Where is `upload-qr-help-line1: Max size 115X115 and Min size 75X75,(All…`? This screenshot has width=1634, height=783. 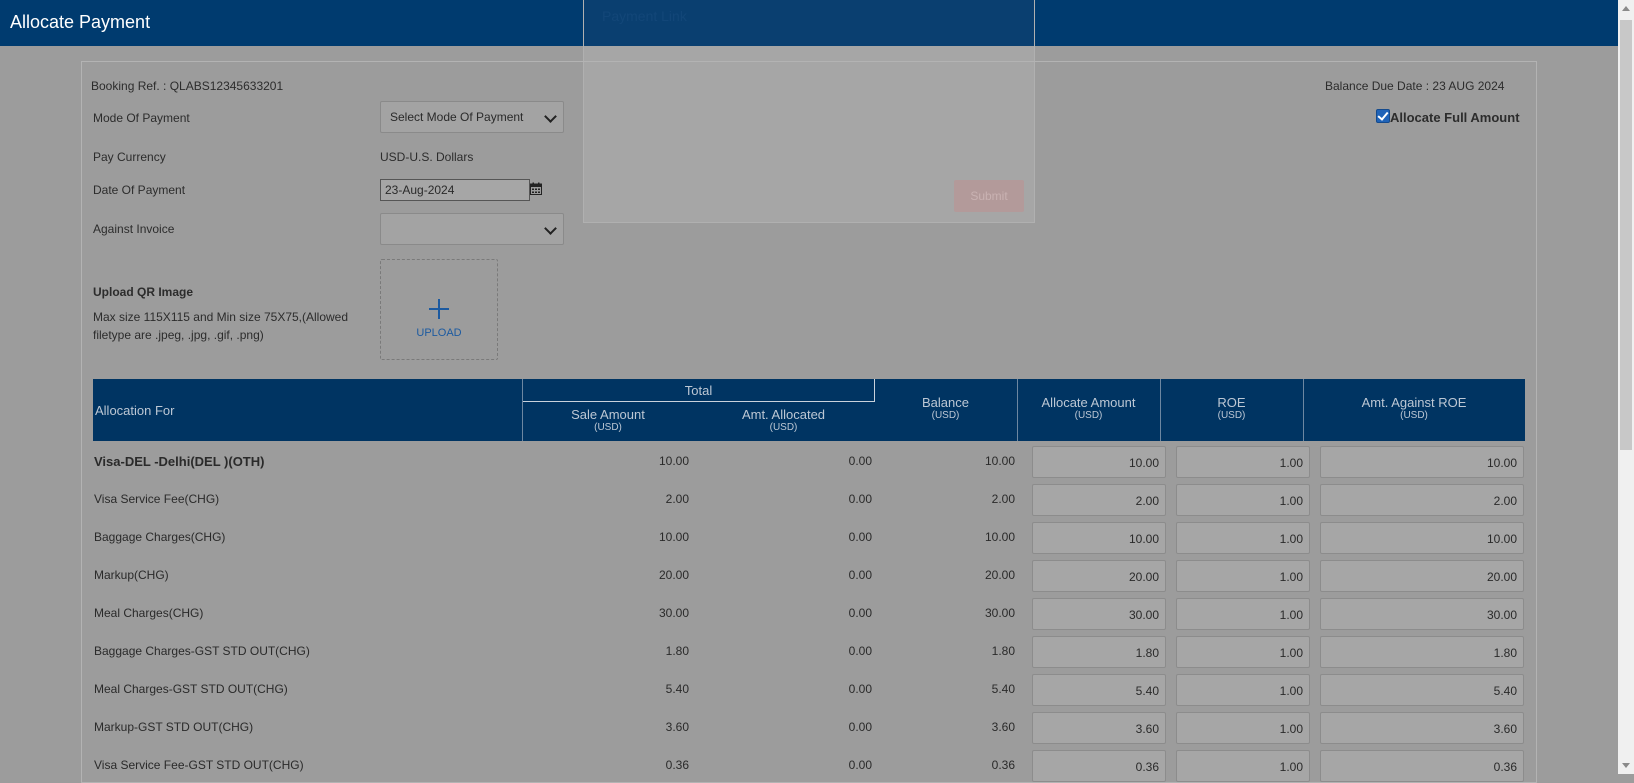
upload-qr-help-line1: Max size 115X115 and Min size 75X75,(All… is located at coordinates (221, 317).